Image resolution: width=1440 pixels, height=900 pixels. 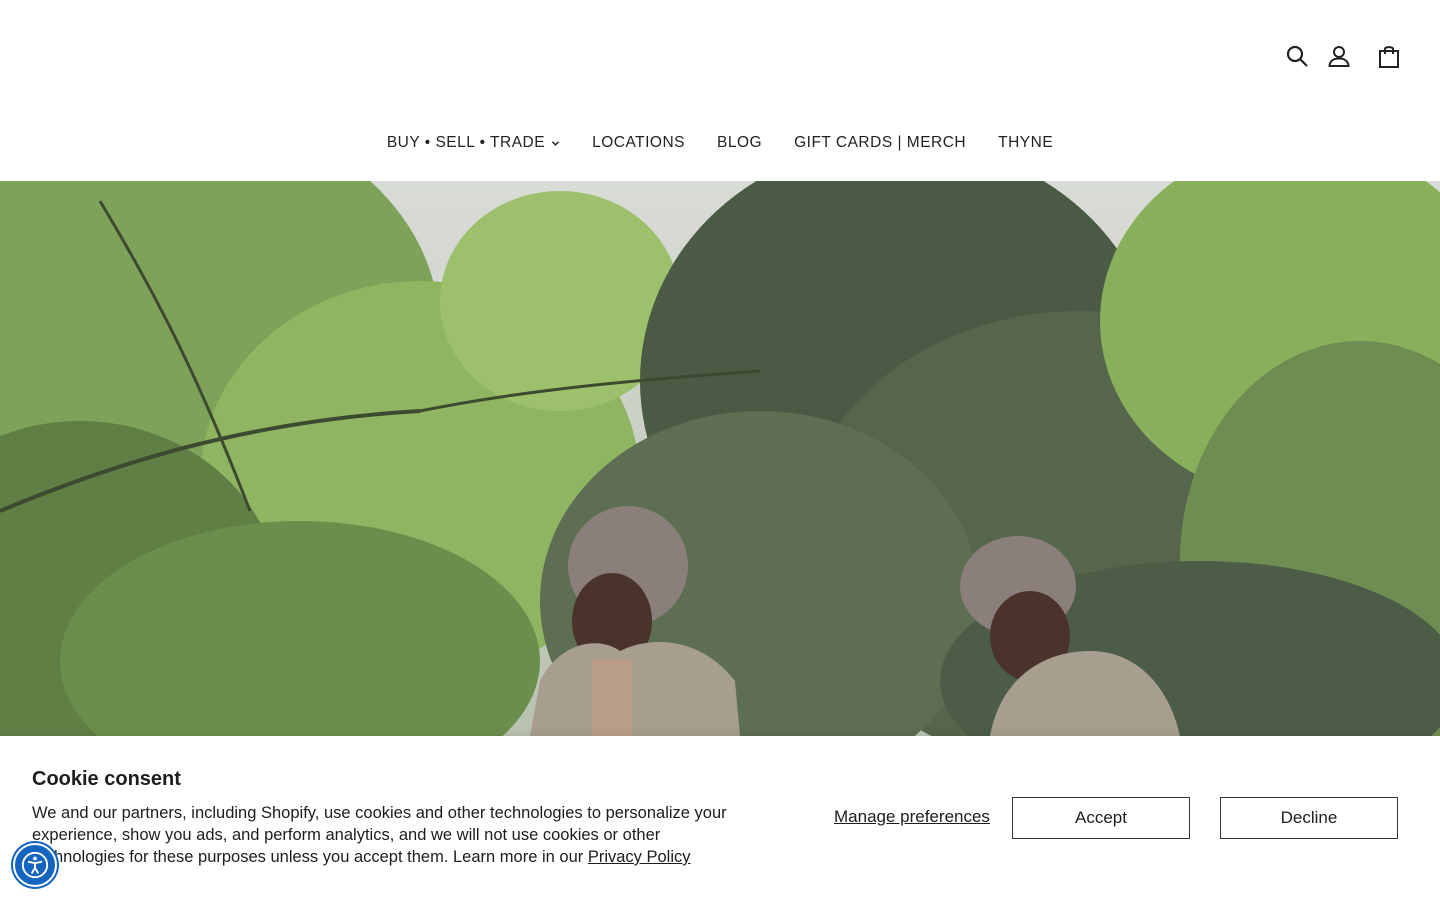 I want to click on nav-item-label: GIFT CARDS | MERCH, so click(x=880, y=142).